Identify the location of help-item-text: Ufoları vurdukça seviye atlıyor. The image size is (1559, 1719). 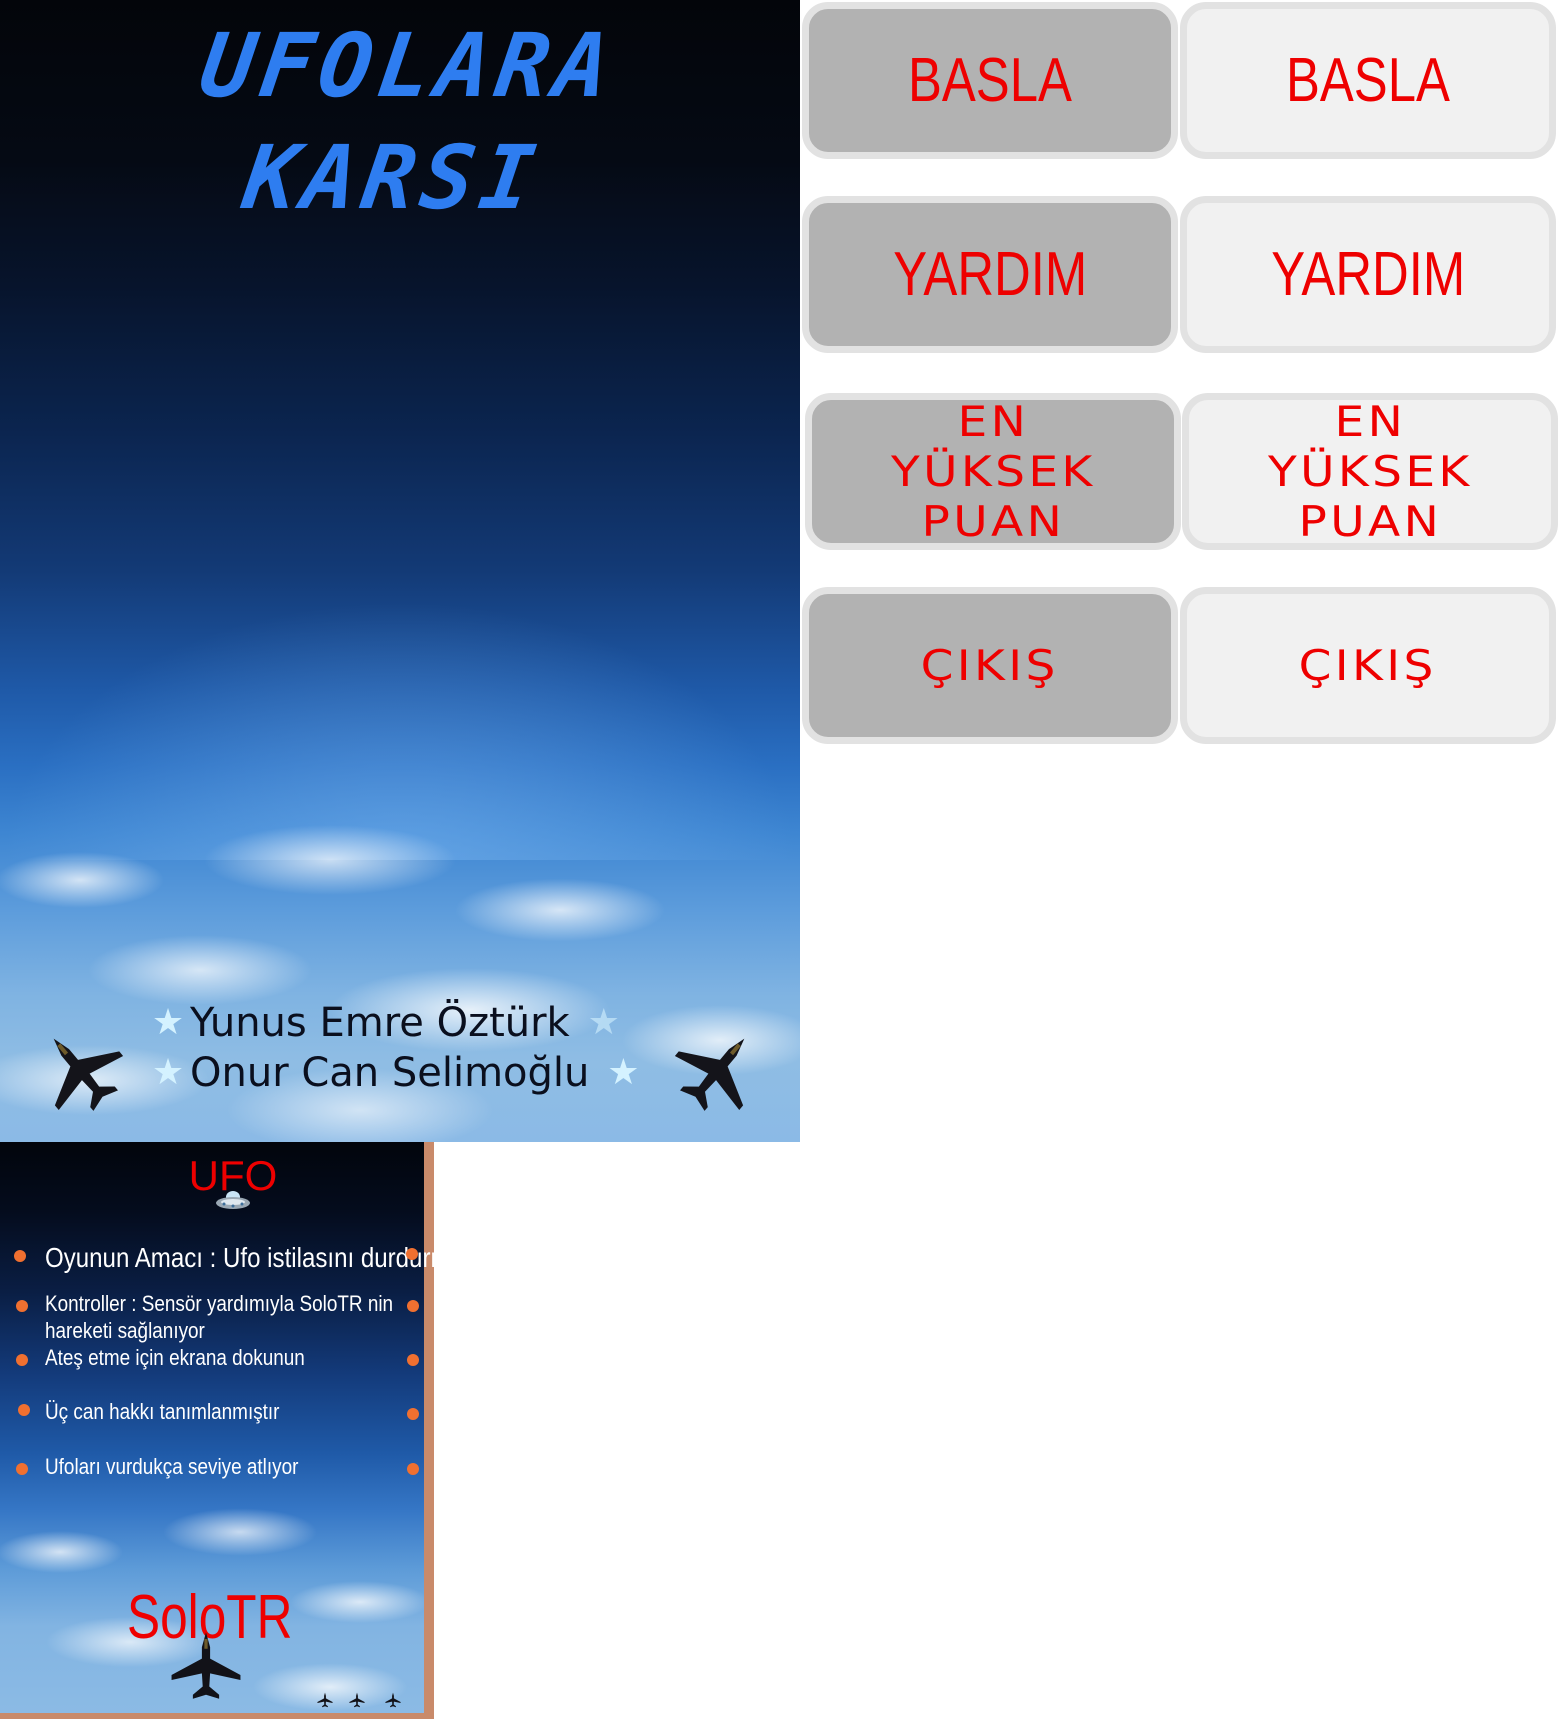
(172, 1466).